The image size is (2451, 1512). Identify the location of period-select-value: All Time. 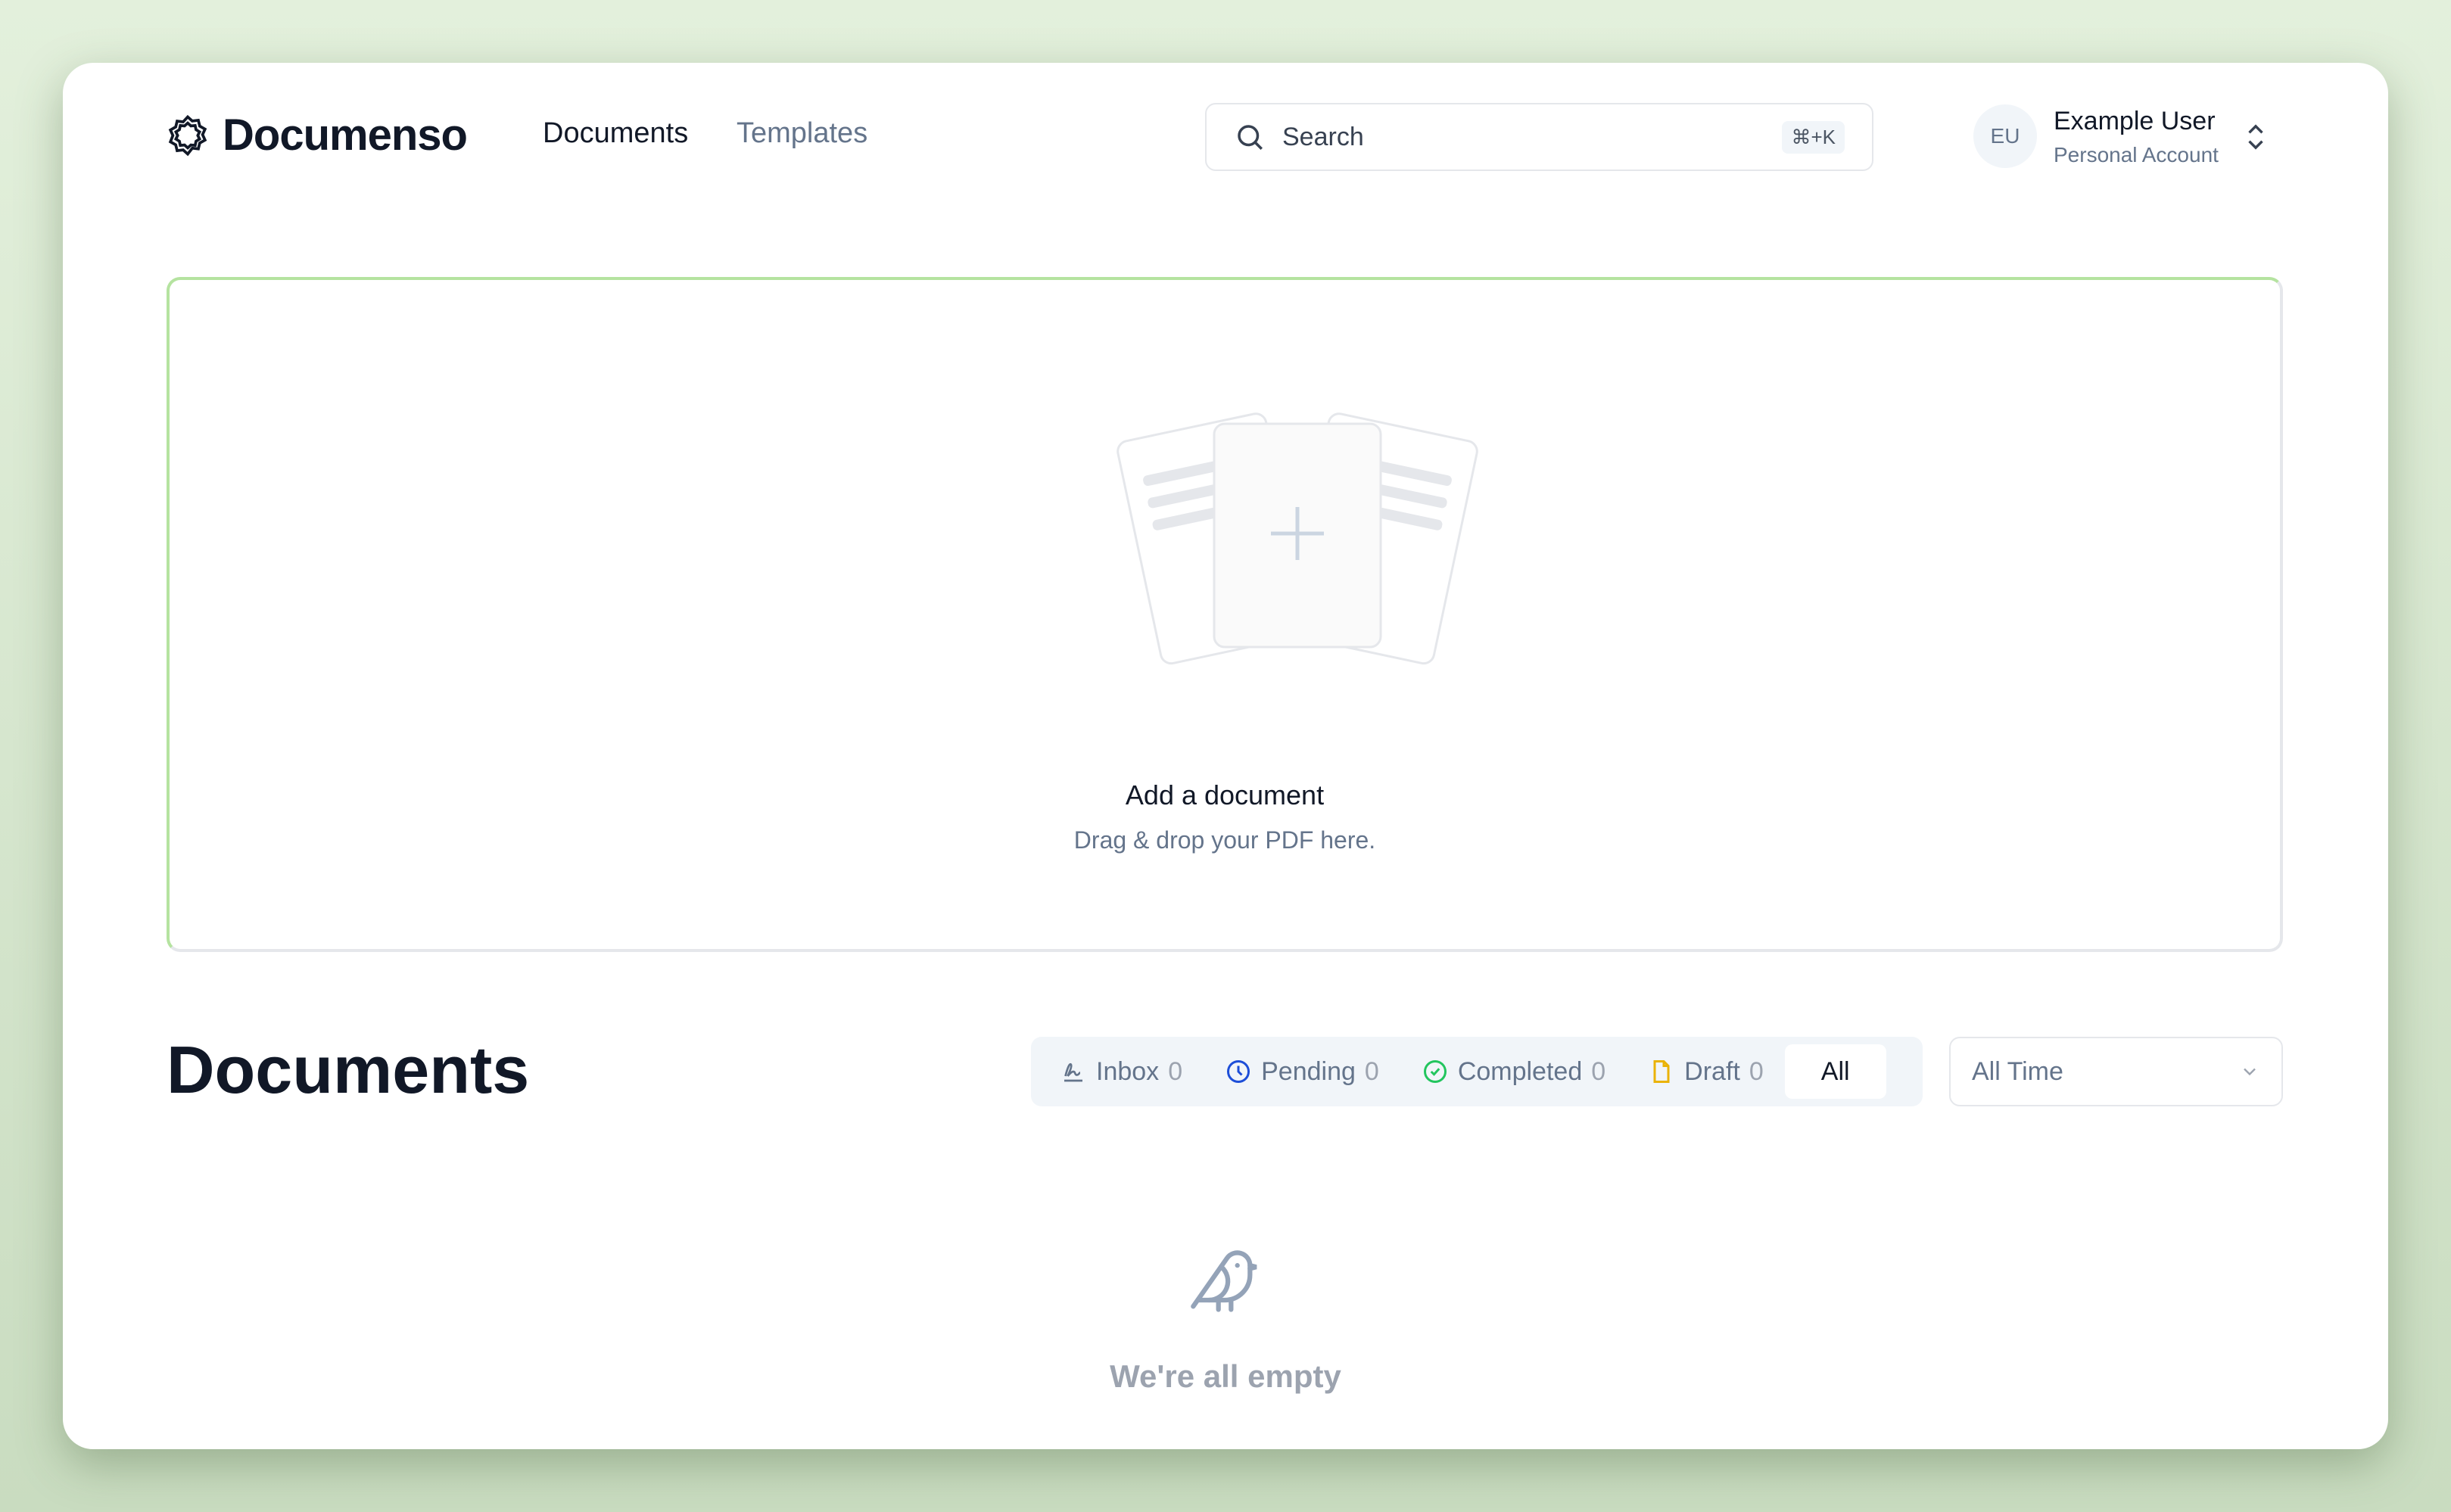
(2017, 1071).